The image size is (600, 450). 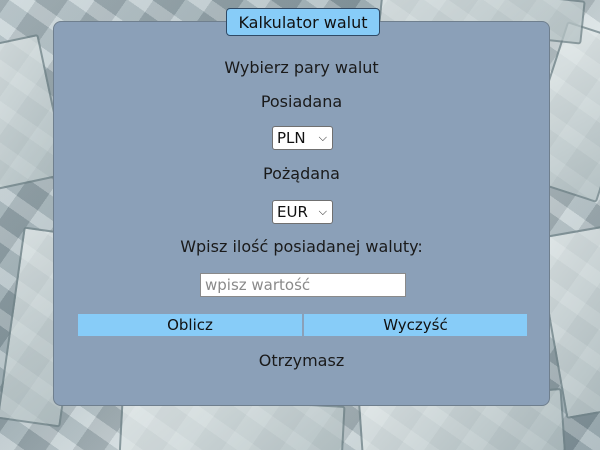 I want to click on have-currency-value: PLN, so click(x=291, y=138).